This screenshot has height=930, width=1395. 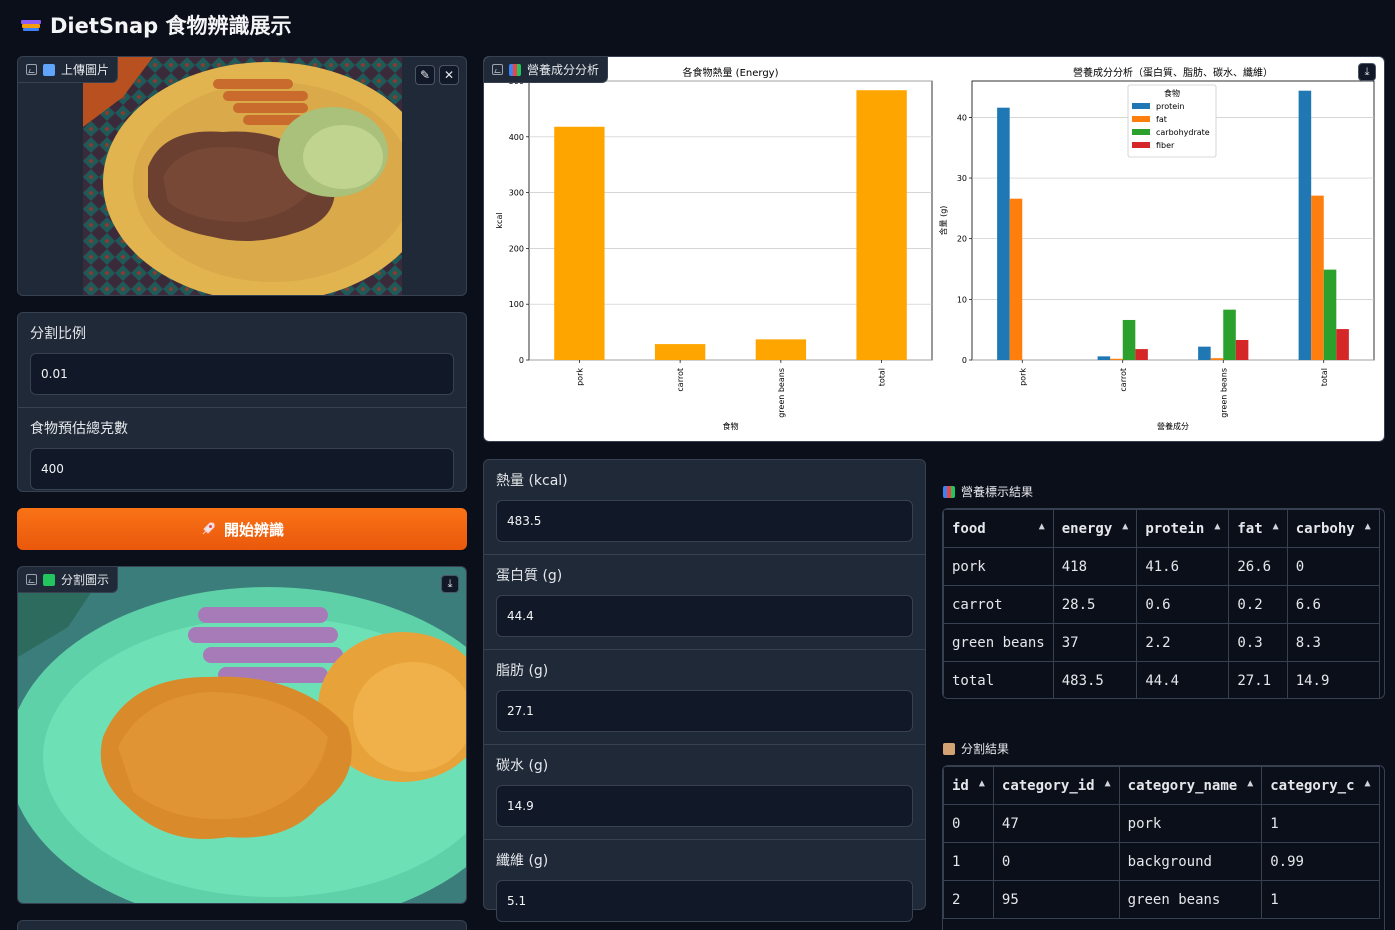 I want to click on rocket-icon, so click(x=208, y=528).